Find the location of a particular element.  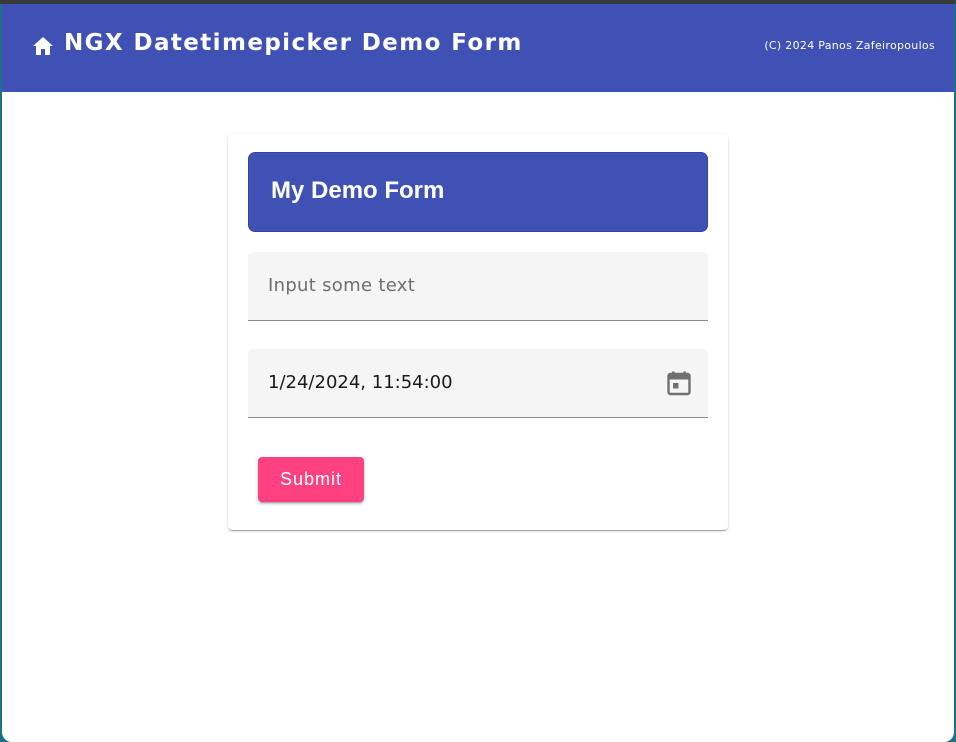

datetime-input-field: 1/24/2024, 11:54:00 is located at coordinates (478, 383).